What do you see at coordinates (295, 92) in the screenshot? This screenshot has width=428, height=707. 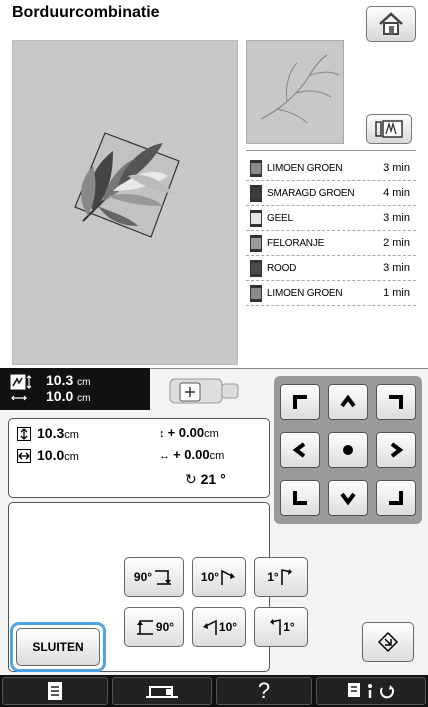 I see `pattern-preview` at bounding box center [295, 92].